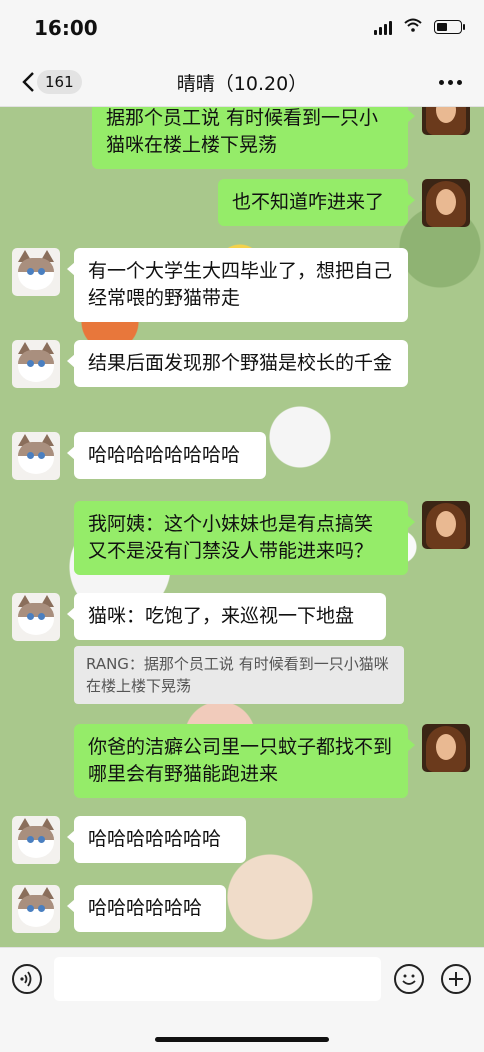 The width and height of the screenshot is (484, 1052). What do you see at coordinates (27, 979) in the screenshot?
I see `voice-icon` at bounding box center [27, 979].